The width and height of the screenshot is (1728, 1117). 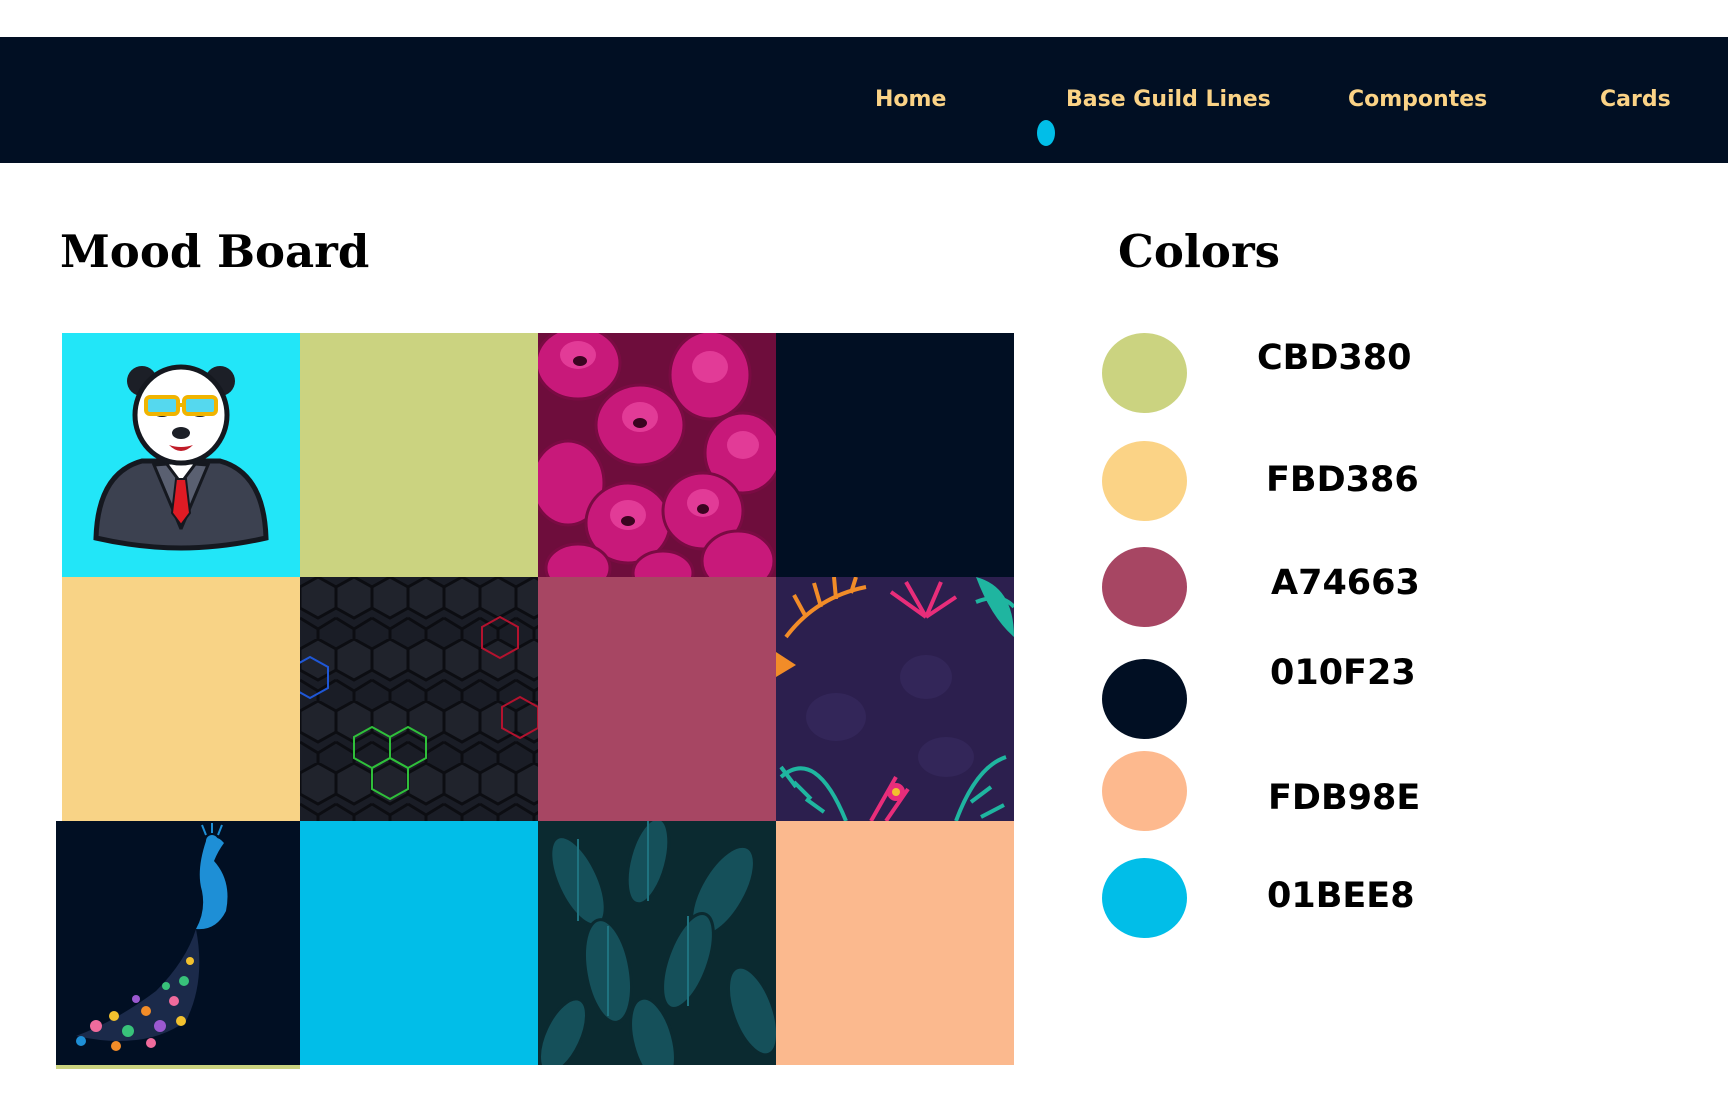 I want to click on tropical-leaves-frame-icon, so click(x=895, y=699).